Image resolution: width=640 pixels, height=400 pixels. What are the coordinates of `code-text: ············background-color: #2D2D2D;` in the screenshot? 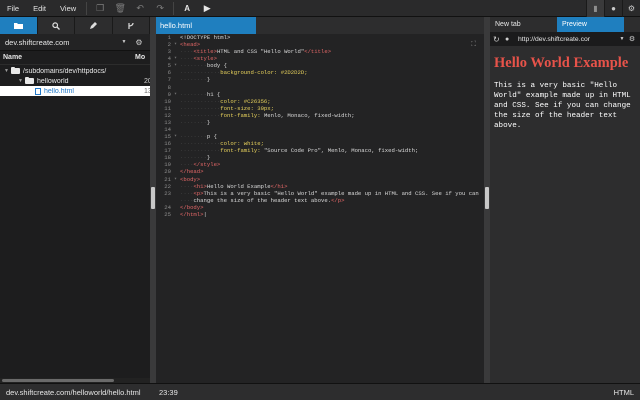 It's located at (244, 73).